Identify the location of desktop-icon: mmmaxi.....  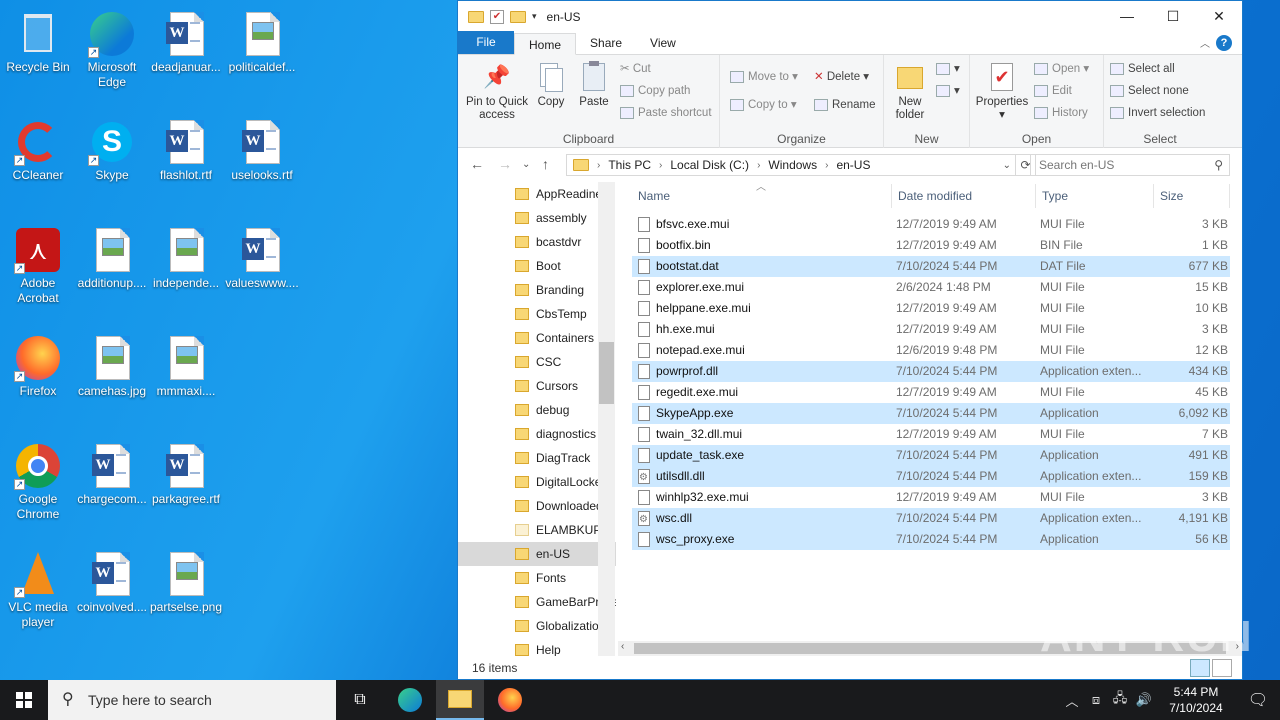
(186, 366).